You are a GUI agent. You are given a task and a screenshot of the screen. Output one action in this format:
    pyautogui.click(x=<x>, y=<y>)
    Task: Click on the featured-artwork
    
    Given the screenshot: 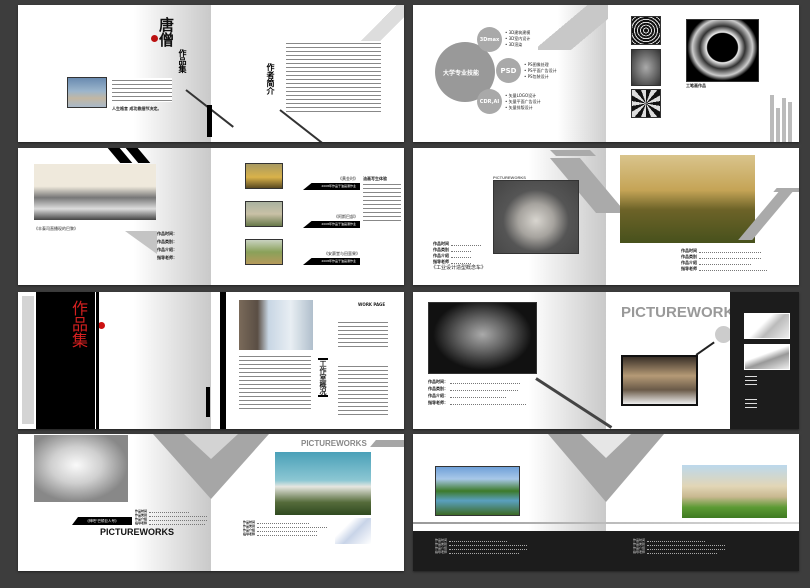 What is the action you would take?
    pyautogui.click(x=722, y=50)
    